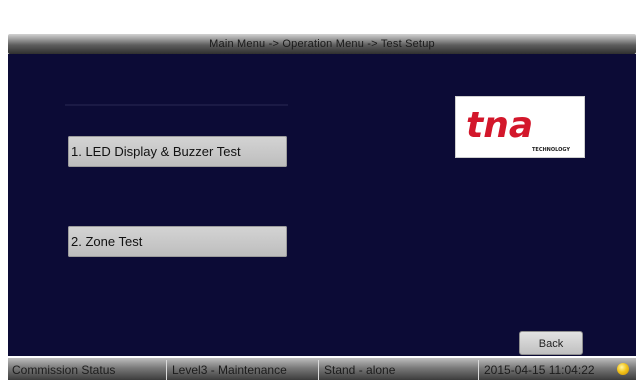  I want to click on logo-tagline: TECHNOLOGY, so click(551, 150).